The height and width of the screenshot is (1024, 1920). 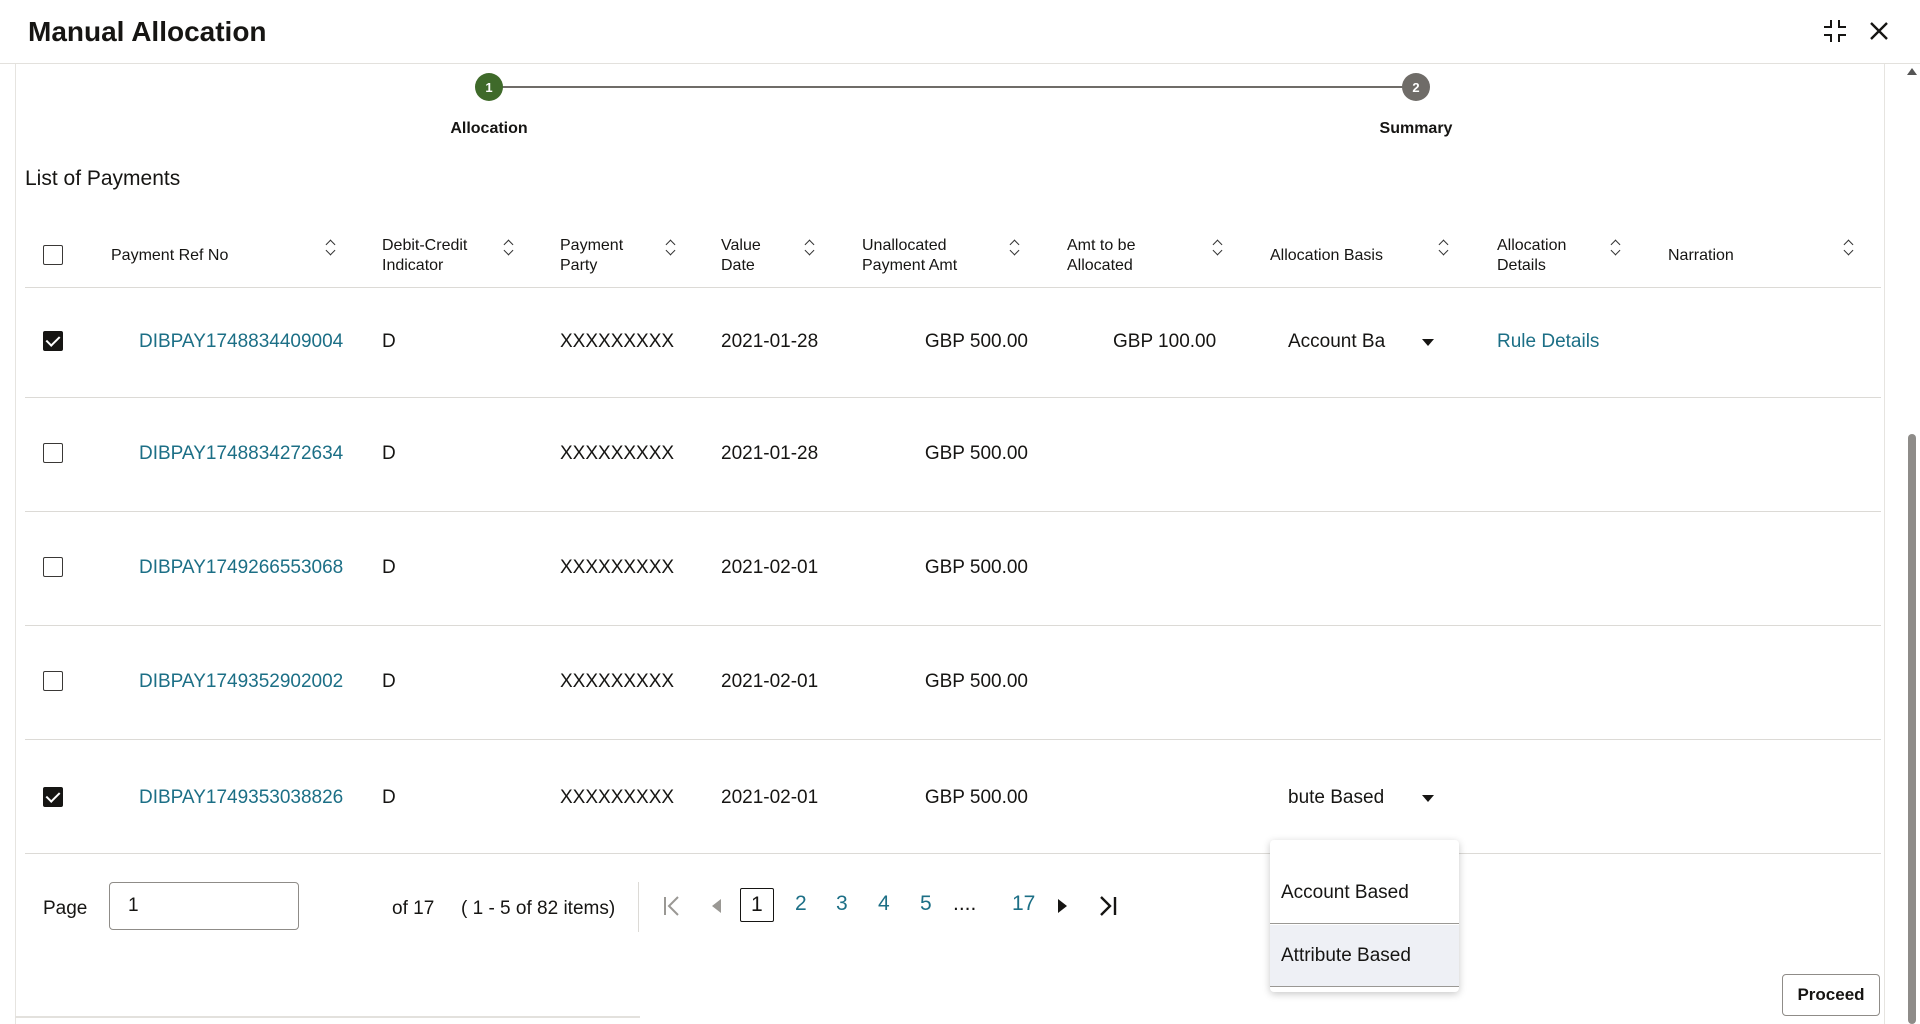 I want to click on col-label: Narration, so click(x=1701, y=255).